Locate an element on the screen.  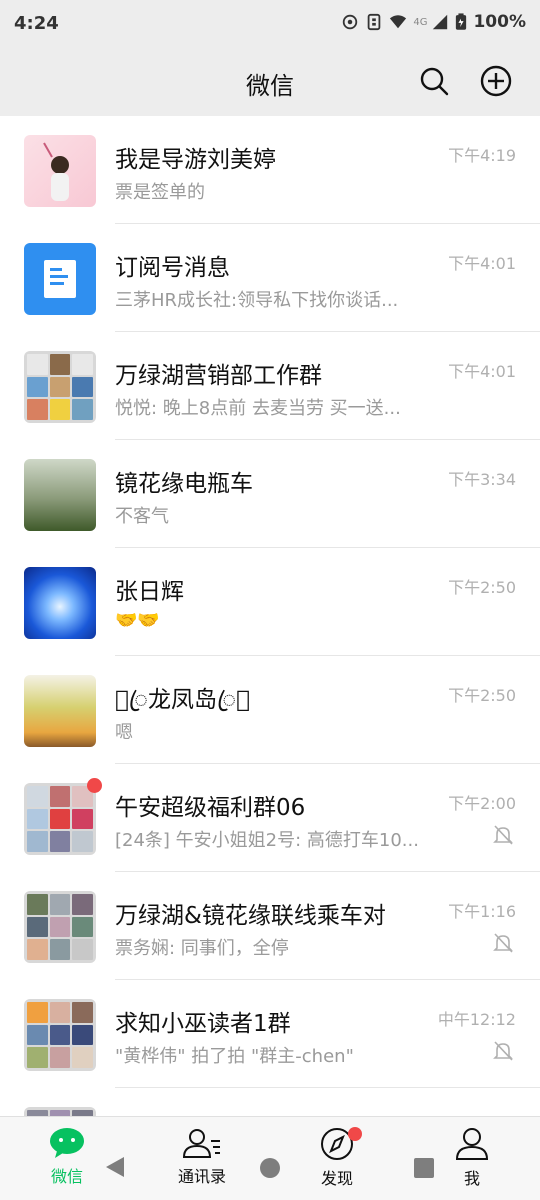
search-button is located at coordinates (434, 81).